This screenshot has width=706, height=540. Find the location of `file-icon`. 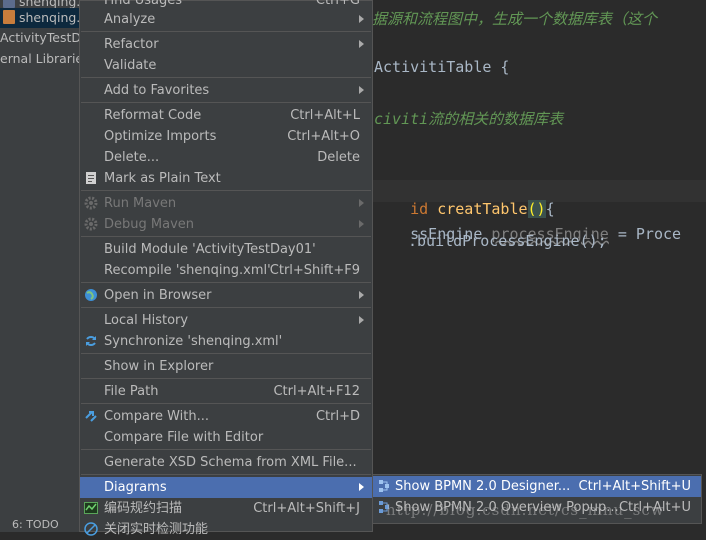

file-icon is located at coordinates (9, 4).